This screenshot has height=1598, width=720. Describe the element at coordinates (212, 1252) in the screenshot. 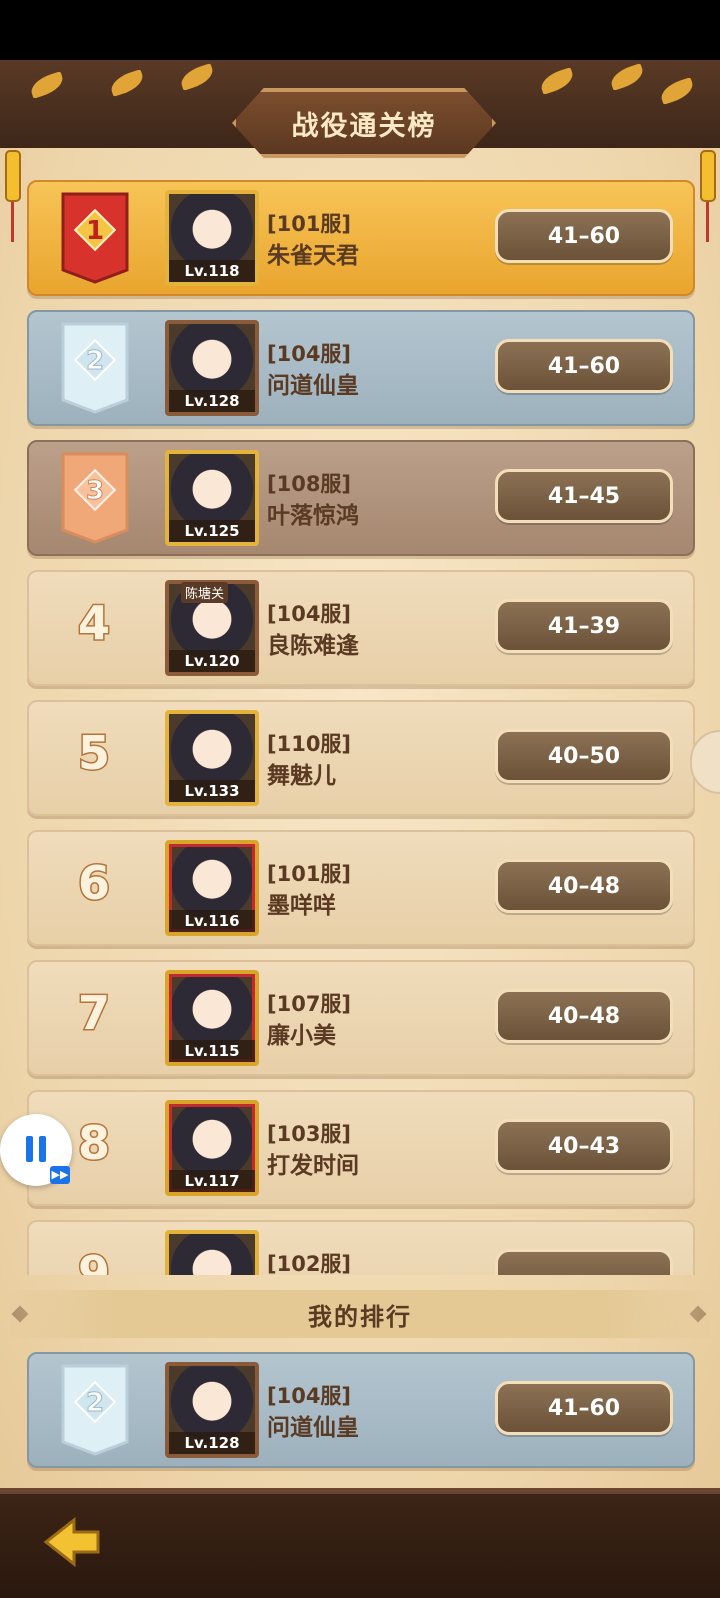

I see `avatar` at that location.